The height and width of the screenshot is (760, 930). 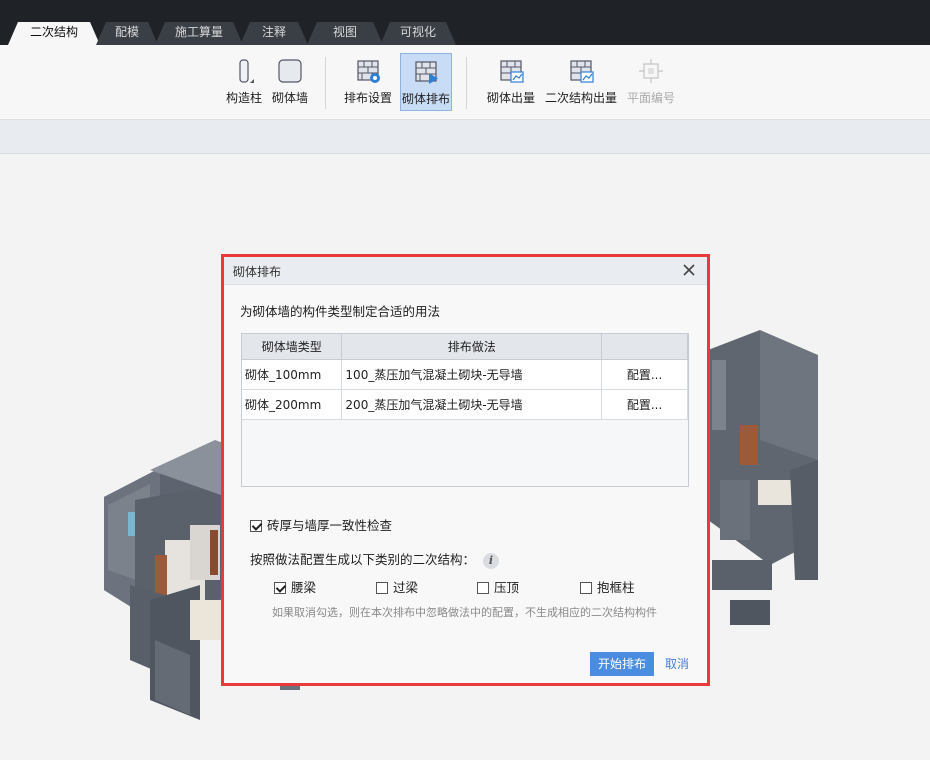 What do you see at coordinates (464, 612) in the screenshot?
I see `hint-text: 如果取消勾选，则在本次排布中忽略做法中的配置，不生成相应的二次结构构件` at bounding box center [464, 612].